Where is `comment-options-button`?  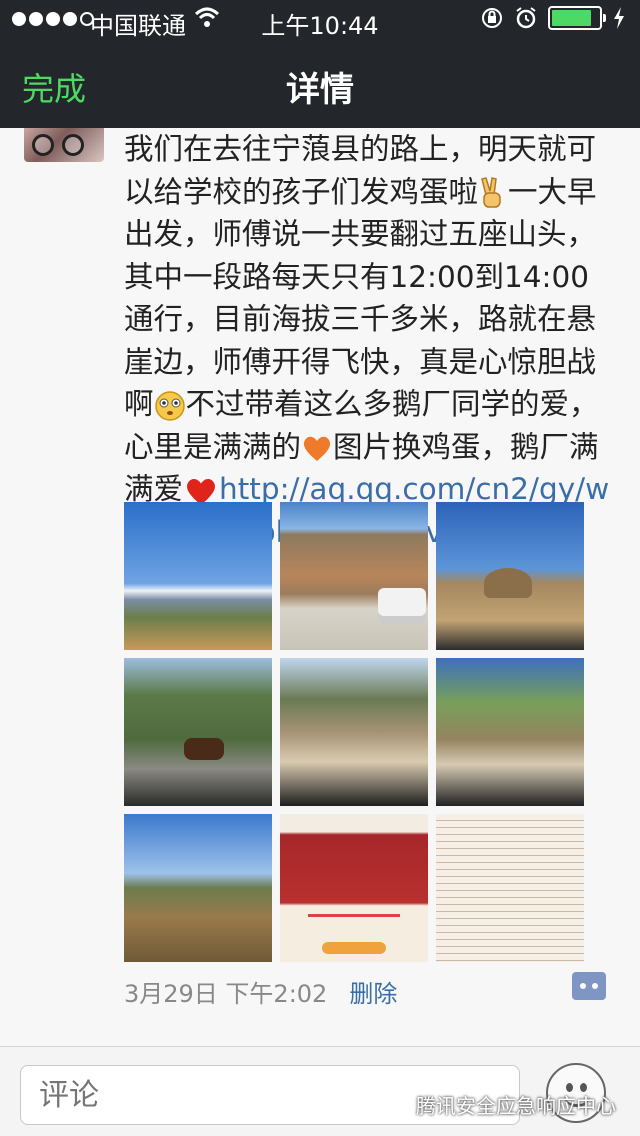 comment-options-button is located at coordinates (589, 986).